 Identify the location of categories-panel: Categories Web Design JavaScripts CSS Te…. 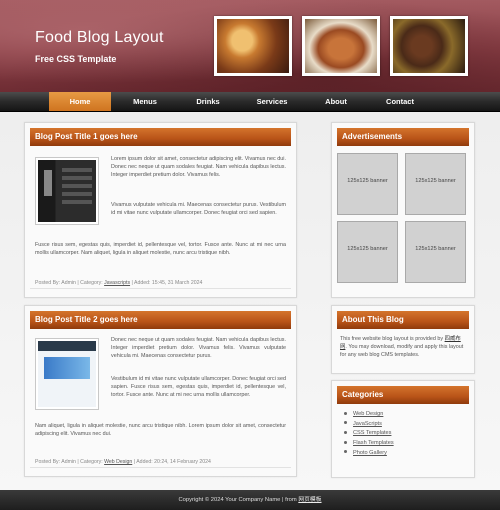
(403, 429).